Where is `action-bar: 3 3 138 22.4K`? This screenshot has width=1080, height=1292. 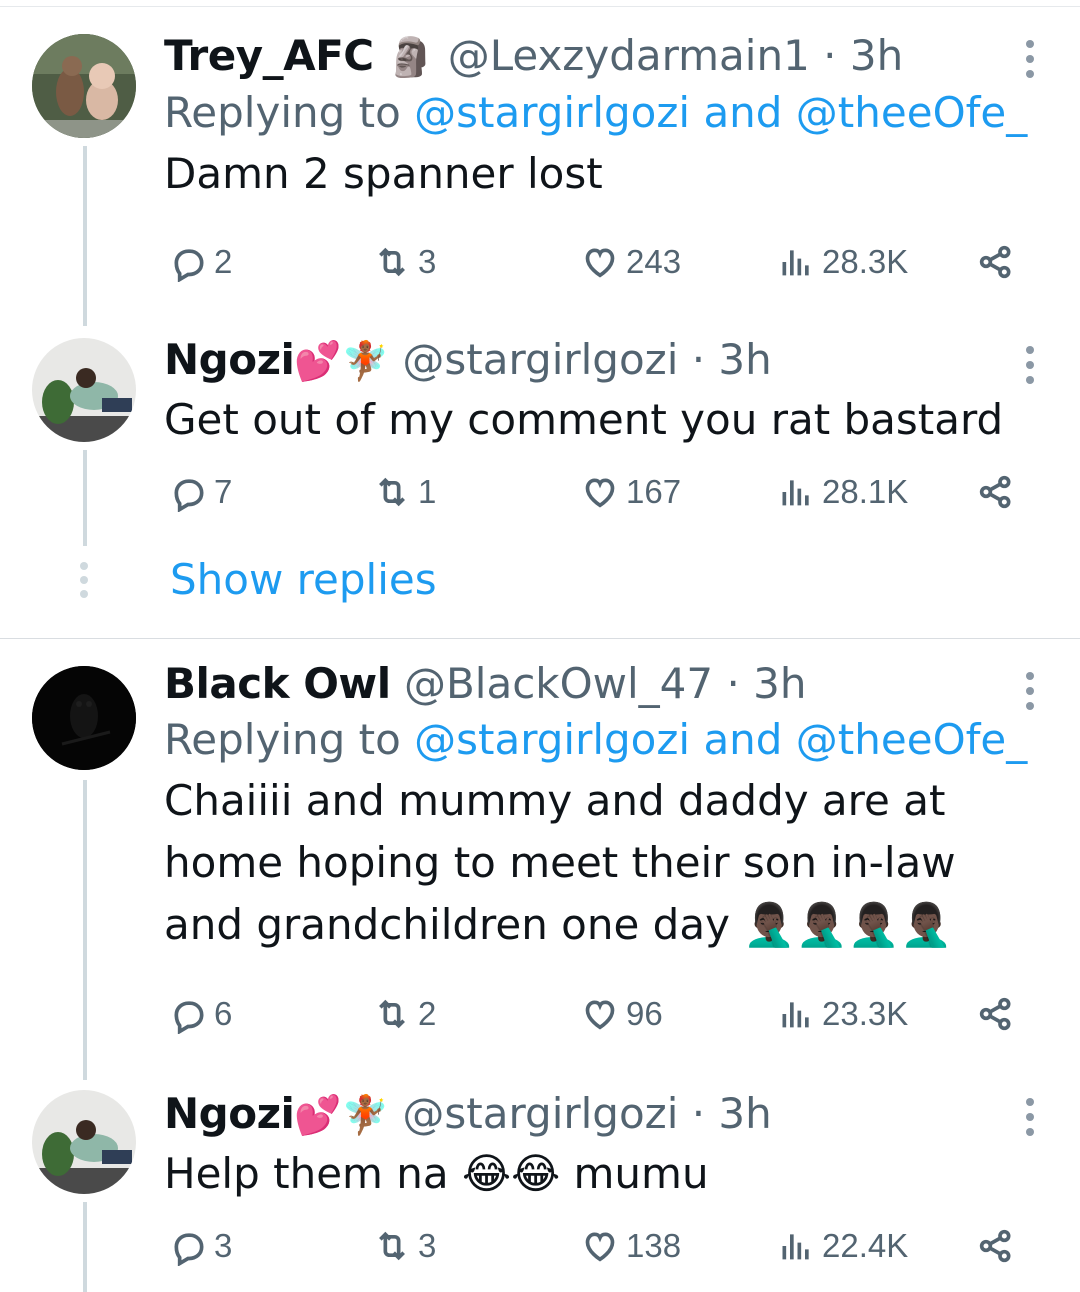 action-bar: 3 3 138 22.4K is located at coordinates (599, 1246).